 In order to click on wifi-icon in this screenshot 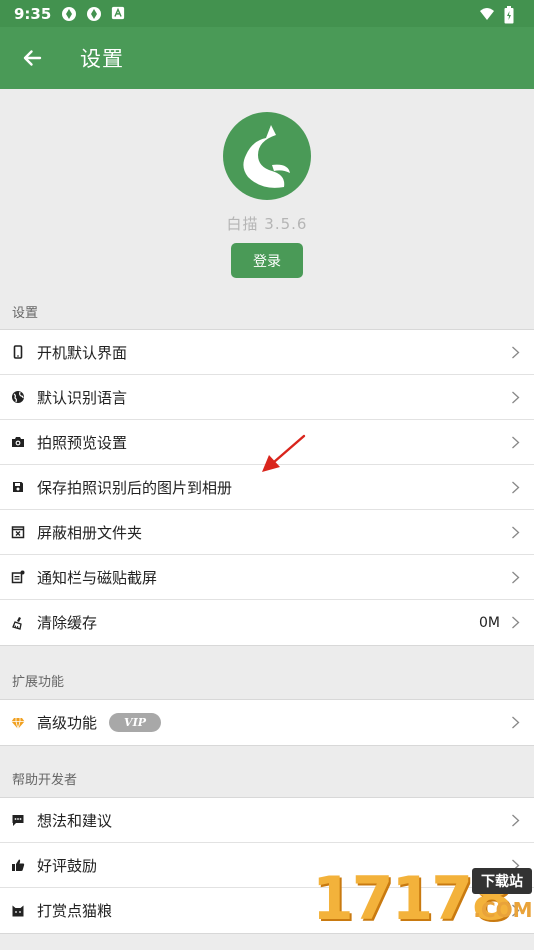, I will do `click(487, 14)`.